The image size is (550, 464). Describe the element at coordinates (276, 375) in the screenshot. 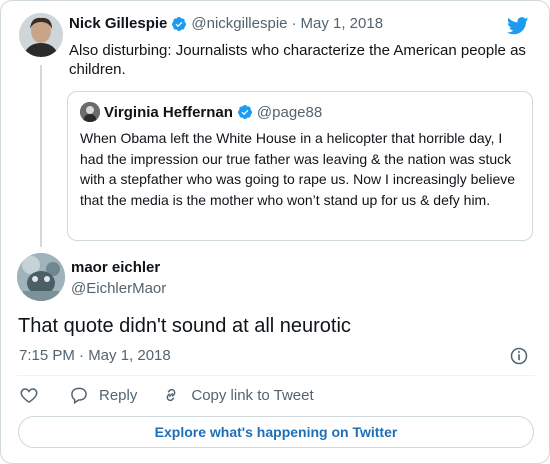

I see `divider` at that location.